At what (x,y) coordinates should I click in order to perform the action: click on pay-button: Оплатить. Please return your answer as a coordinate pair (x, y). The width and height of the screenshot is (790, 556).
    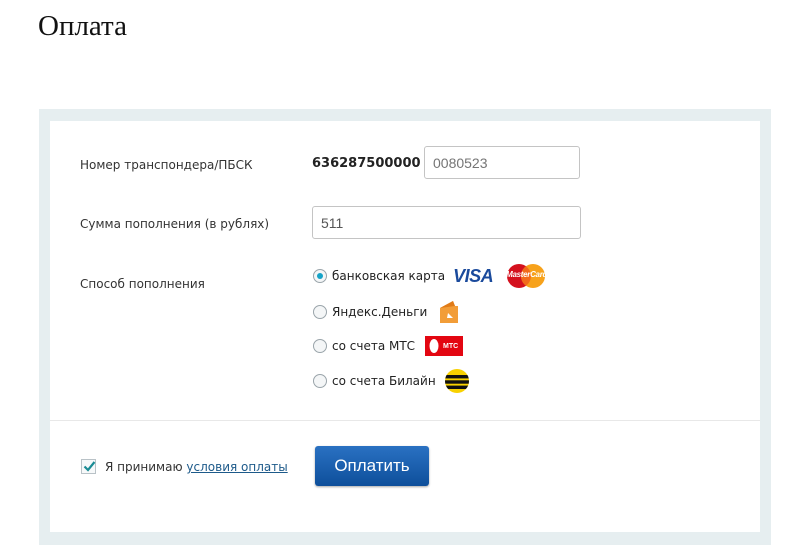
    Looking at the image, I should click on (372, 466).